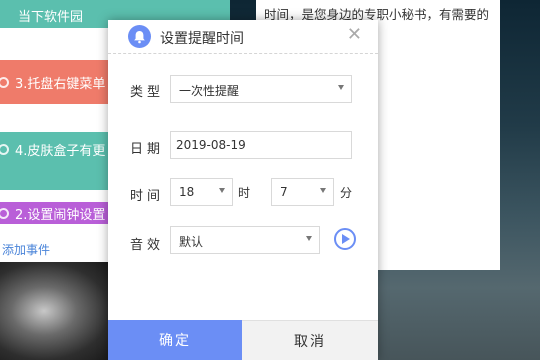 Image resolution: width=540 pixels, height=360 pixels. Describe the element at coordinates (51, 17) in the screenshot. I see `note-text: 当下软件园` at that location.